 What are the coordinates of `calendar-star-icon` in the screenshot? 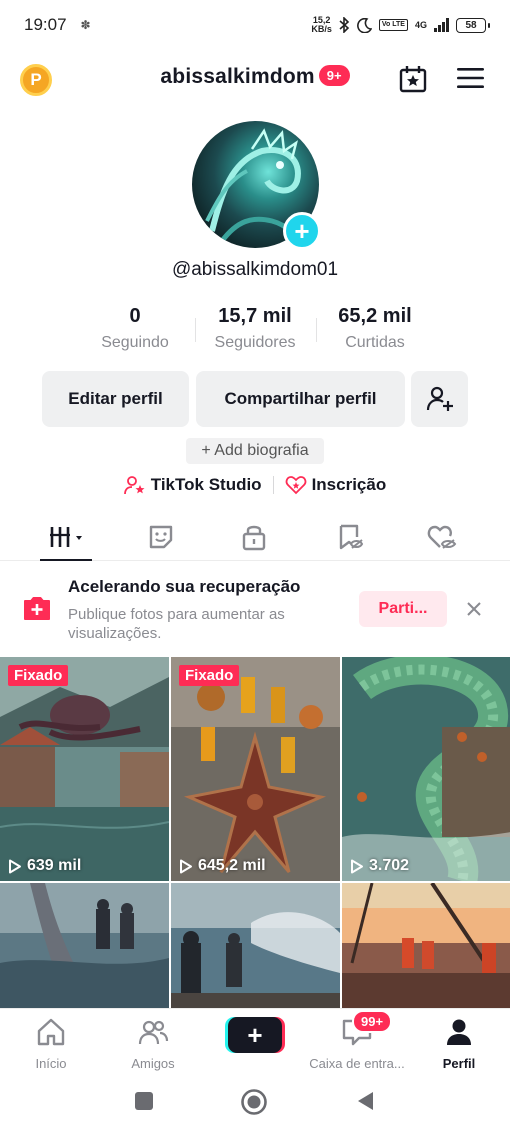 It's located at (413, 79).